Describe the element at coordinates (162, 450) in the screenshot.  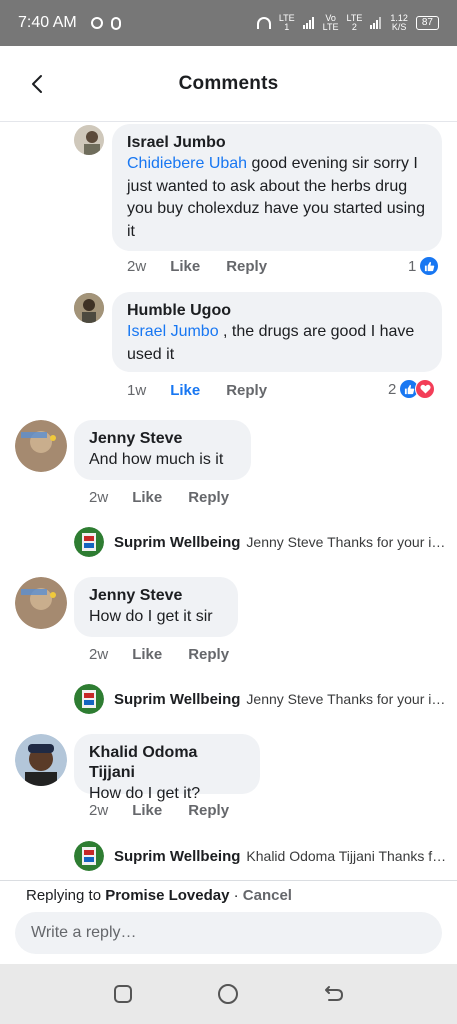
I see `comment-bubble: Jenny Steve And how much is it` at that location.